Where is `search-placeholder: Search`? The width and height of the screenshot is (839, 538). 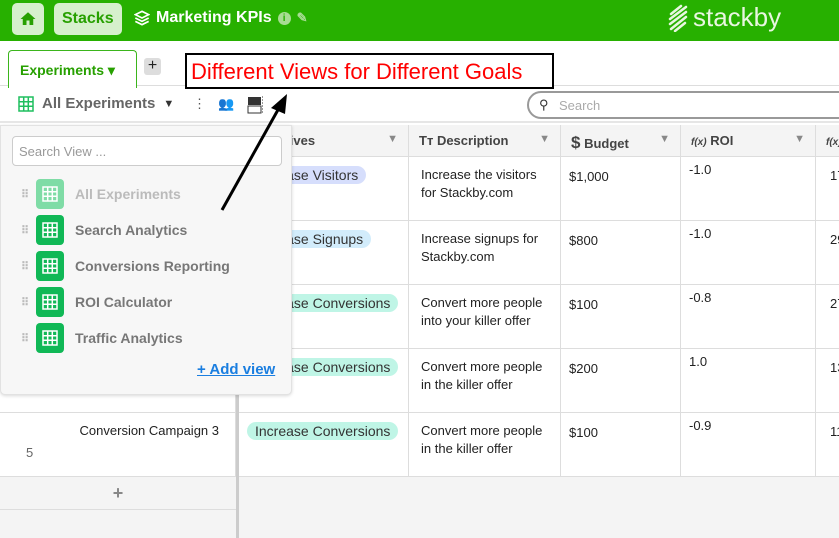
search-placeholder: Search is located at coordinates (580, 105).